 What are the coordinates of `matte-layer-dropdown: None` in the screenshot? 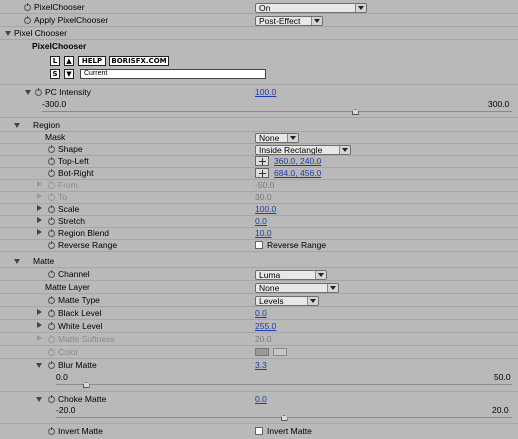 It's located at (297, 288).